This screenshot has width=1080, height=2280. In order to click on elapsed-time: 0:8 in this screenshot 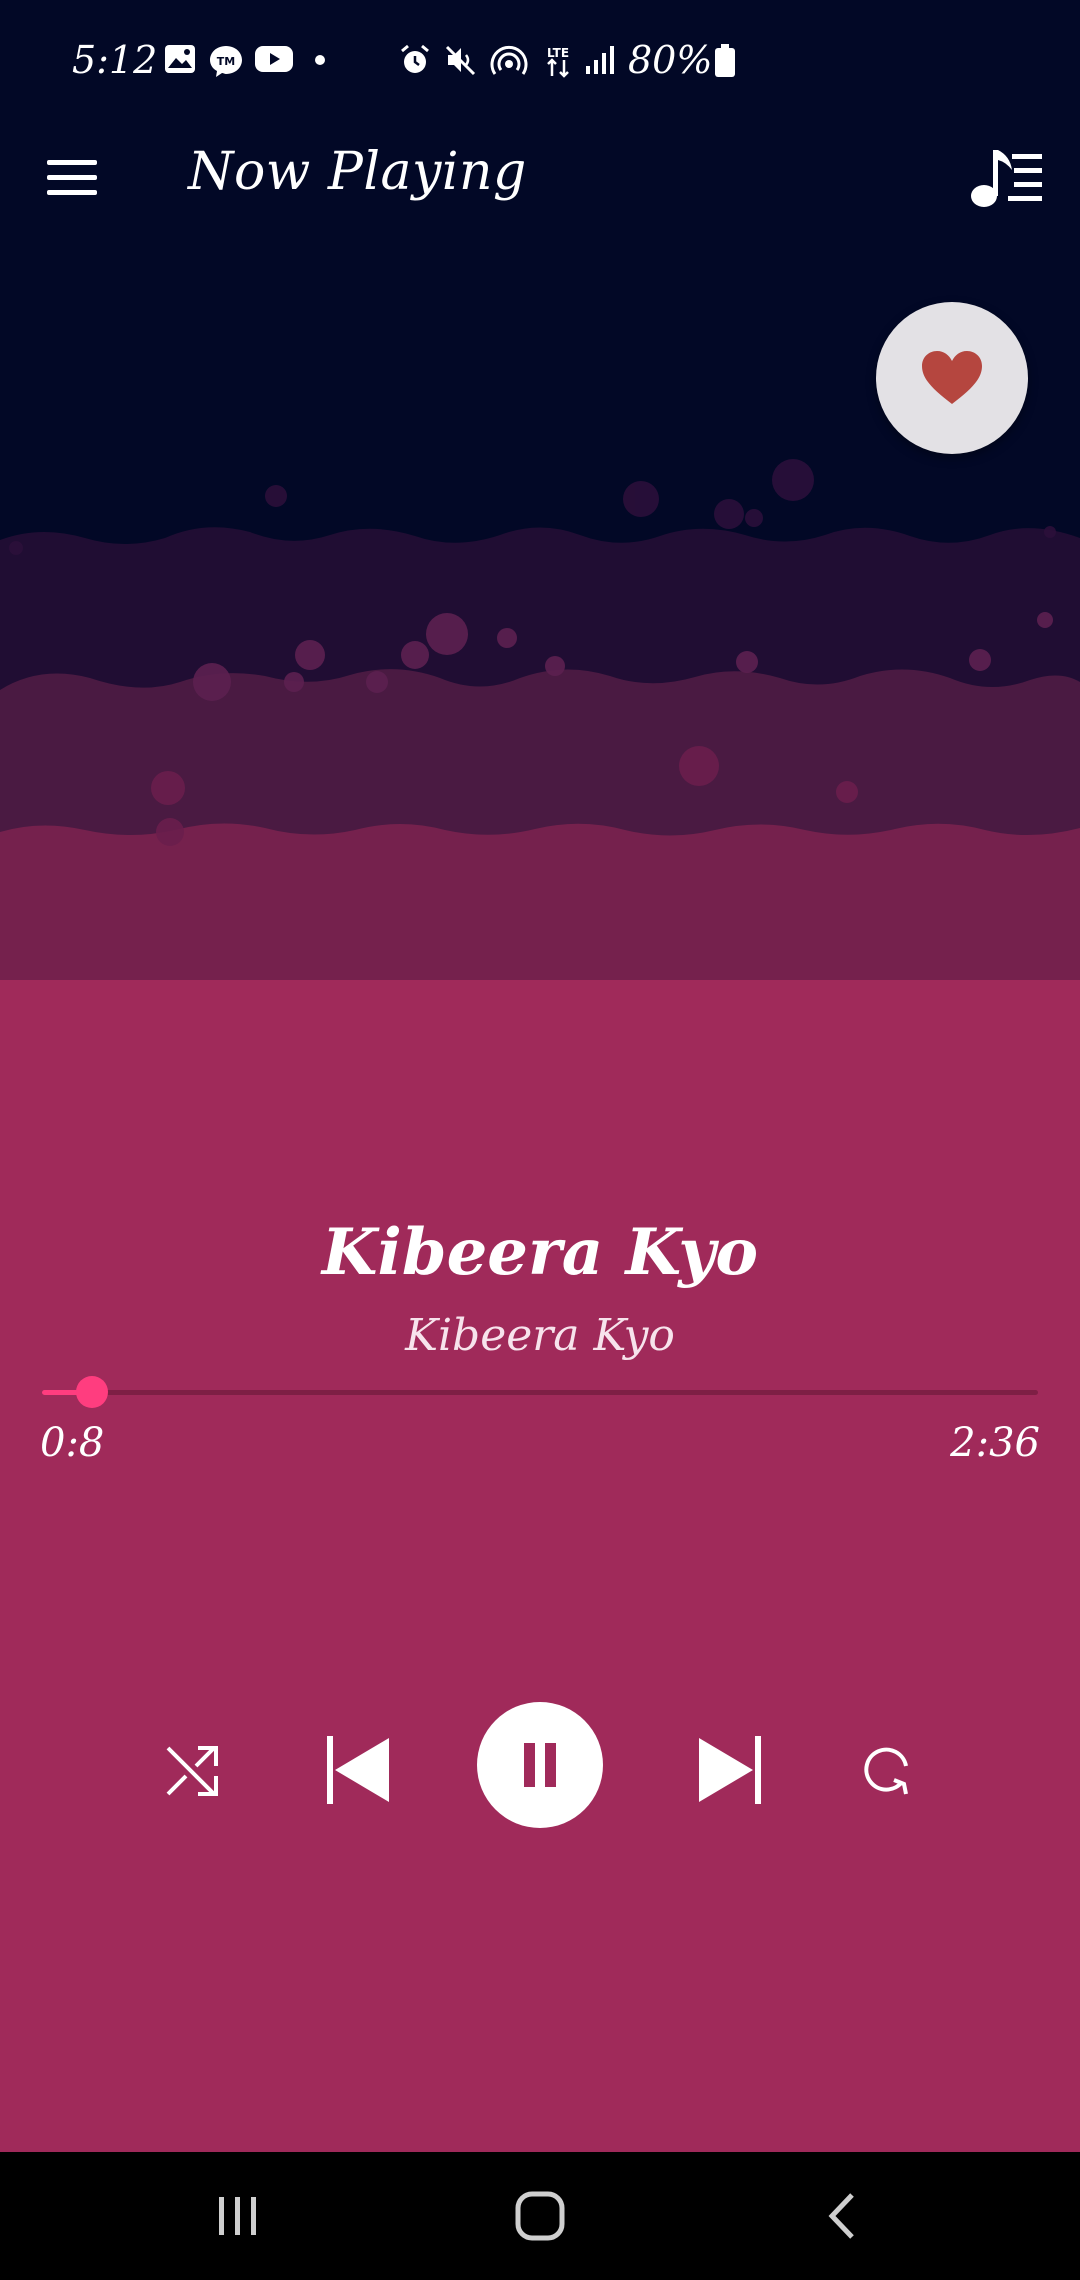, I will do `click(72, 1443)`.